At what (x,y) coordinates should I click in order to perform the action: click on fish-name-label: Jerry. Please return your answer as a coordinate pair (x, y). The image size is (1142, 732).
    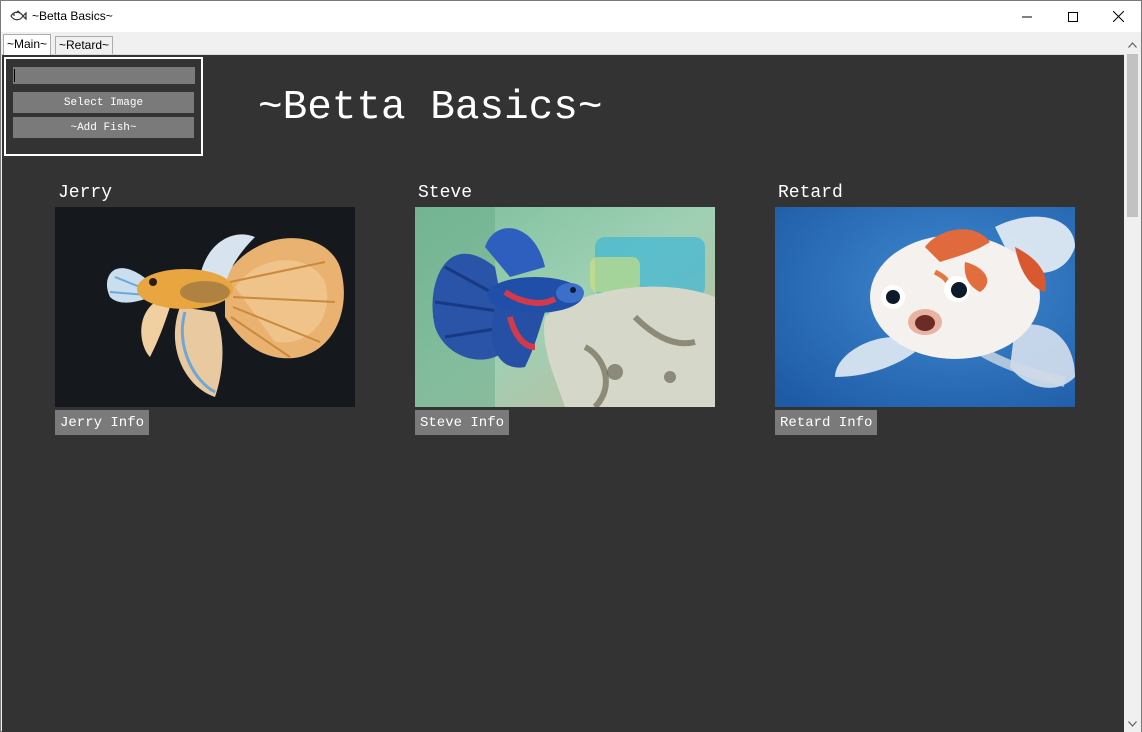
    Looking at the image, I should click on (85, 193).